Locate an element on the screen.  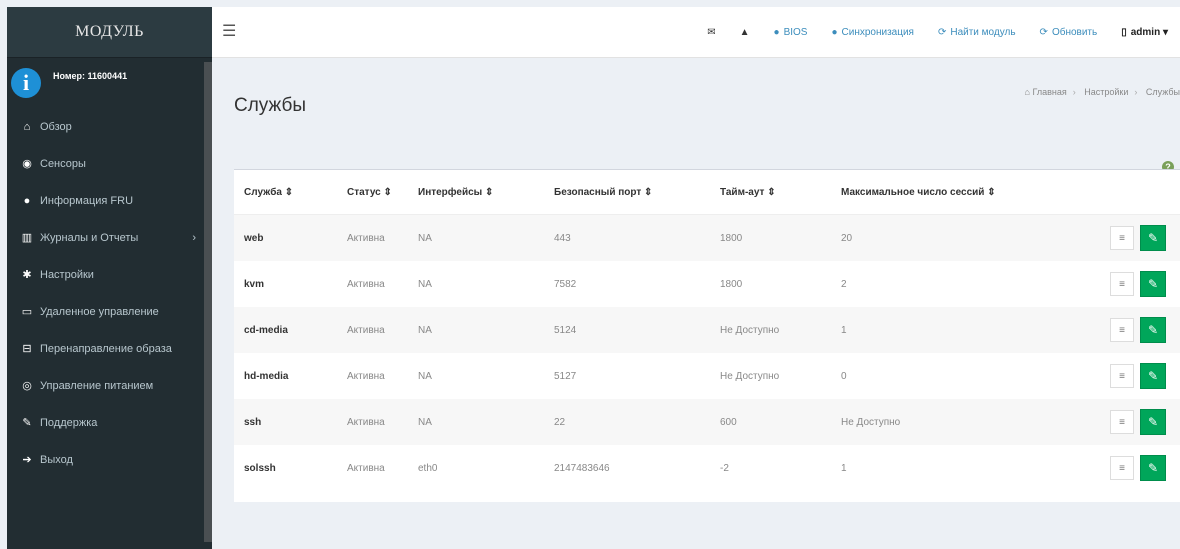
sidebar-item-label: Сенсоры is located at coordinates (63, 163).